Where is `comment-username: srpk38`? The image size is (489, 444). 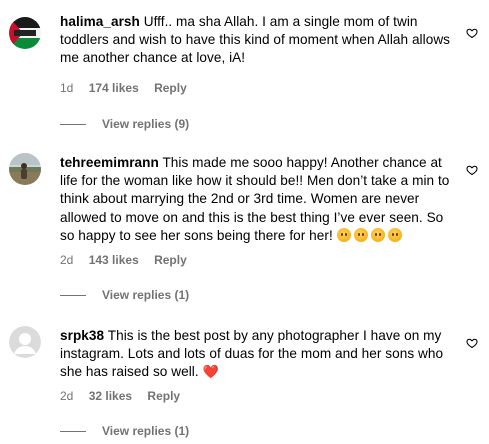
comment-username: srpk38 is located at coordinates (82, 335).